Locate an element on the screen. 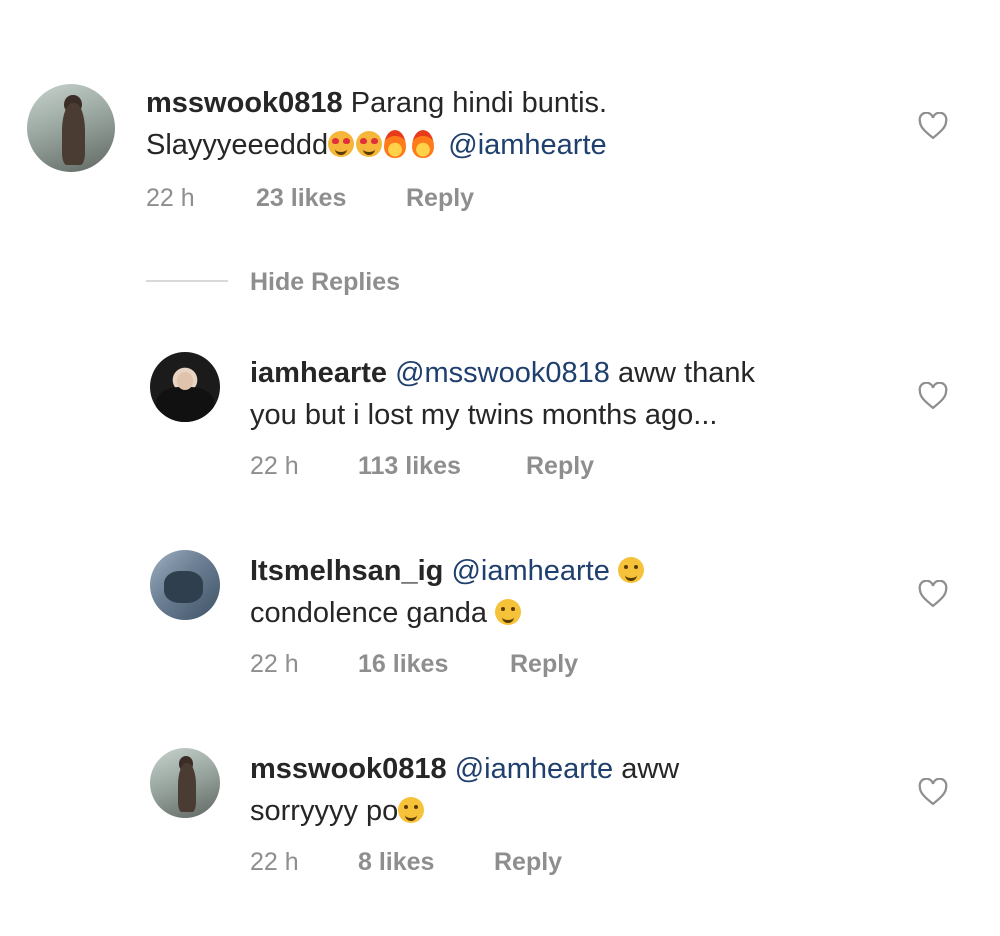 This screenshot has width=1000, height=936. comment-meta: 22 h 16 likes Reply is located at coordinates (414, 664).